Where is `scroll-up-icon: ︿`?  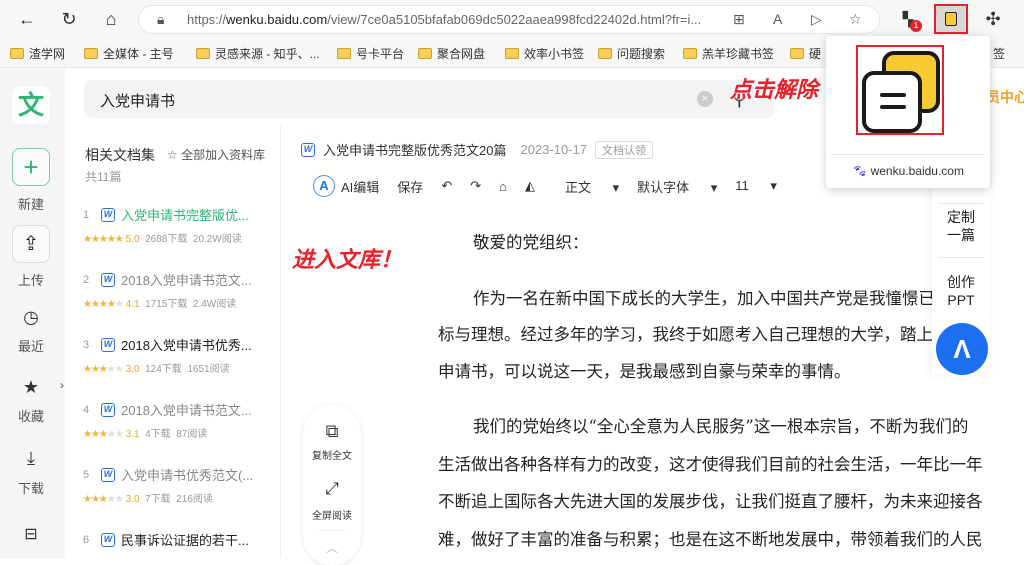 scroll-up-icon: ︿ is located at coordinates (332, 547).